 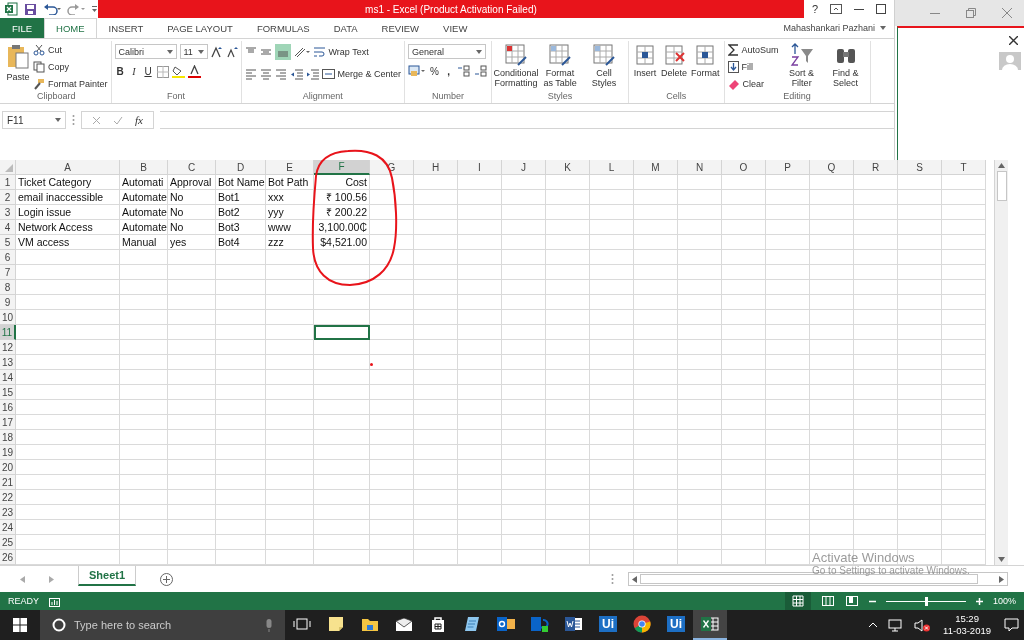 What do you see at coordinates (1001, 186) in the screenshot?
I see `scroll-thumb` at bounding box center [1001, 186].